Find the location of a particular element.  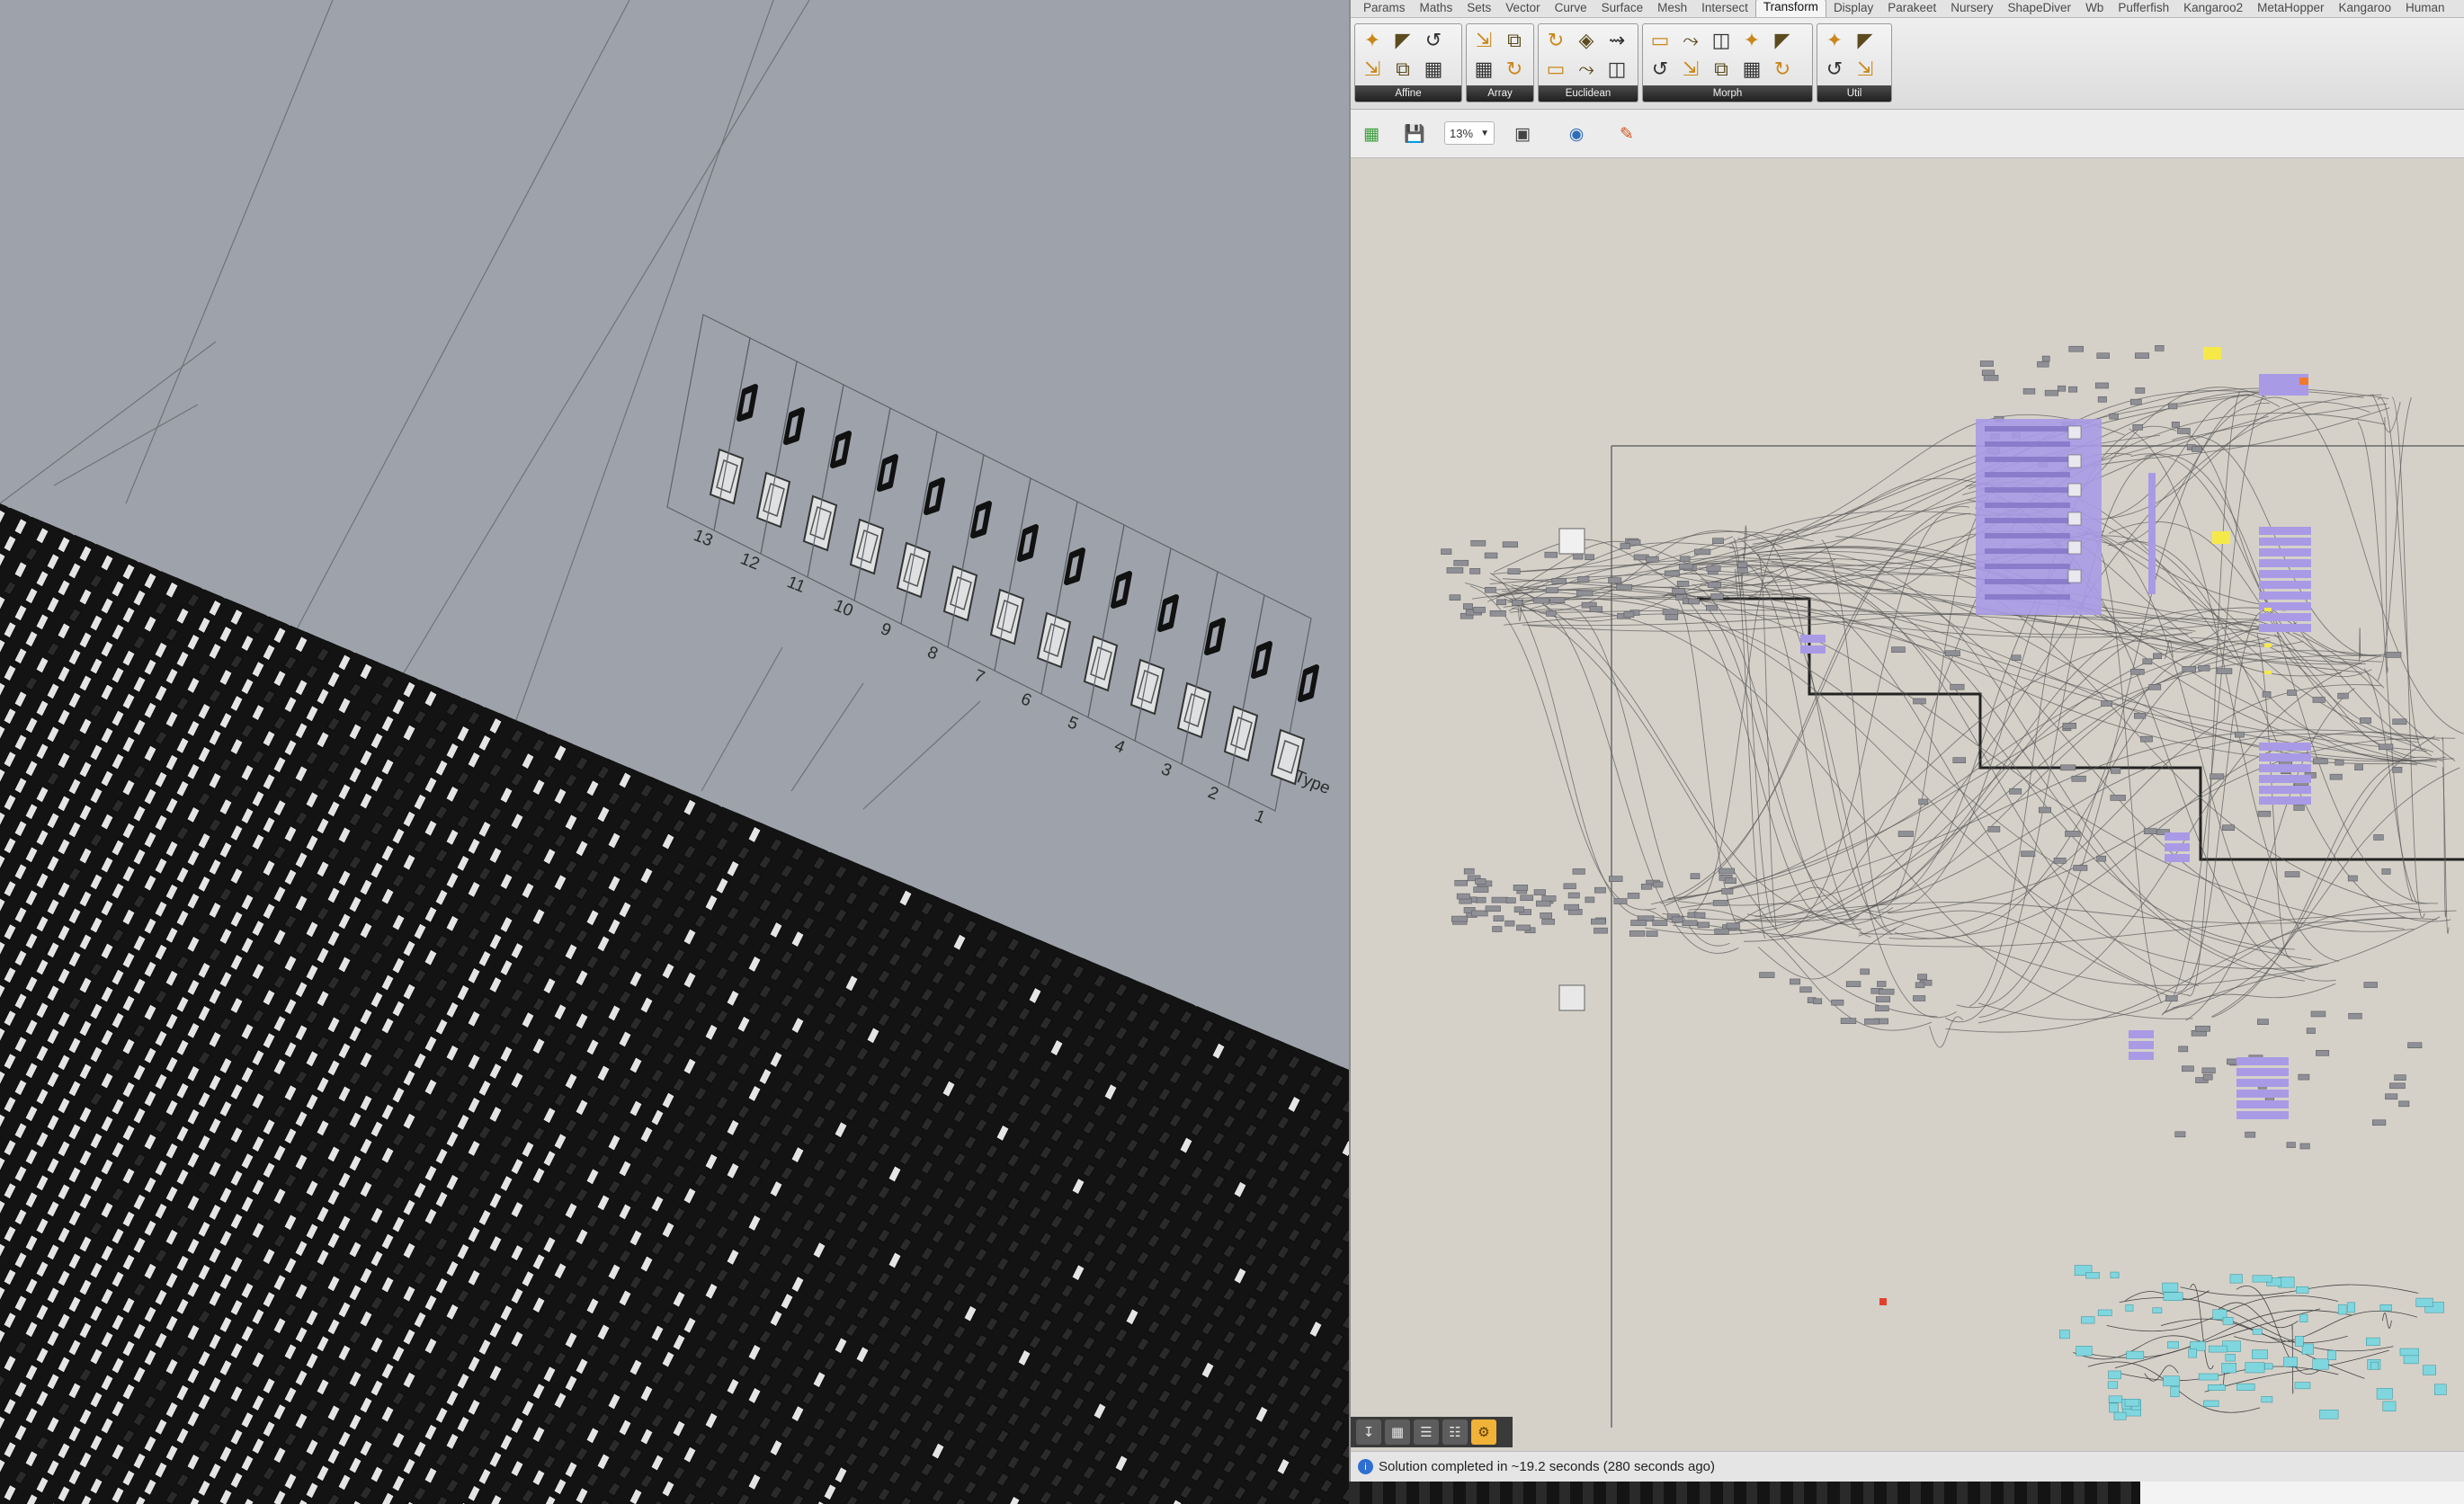

inverse-icon: ↺ is located at coordinates (1834, 69).